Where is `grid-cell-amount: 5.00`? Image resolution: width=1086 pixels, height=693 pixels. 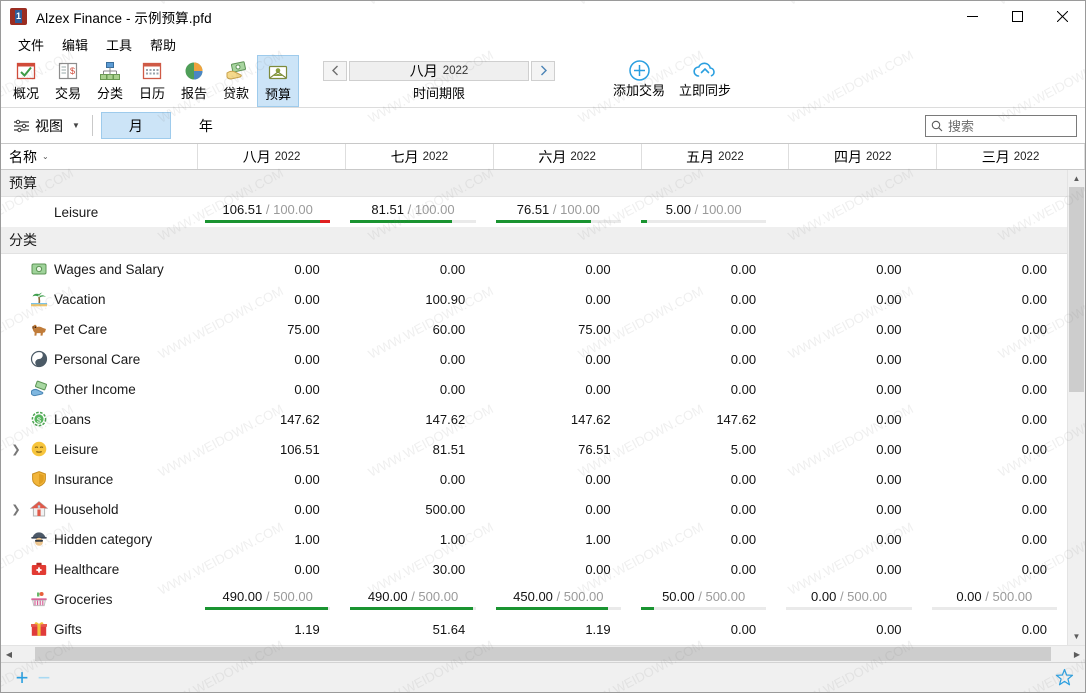 grid-cell-amount: 5.00 is located at coordinates (703, 449).